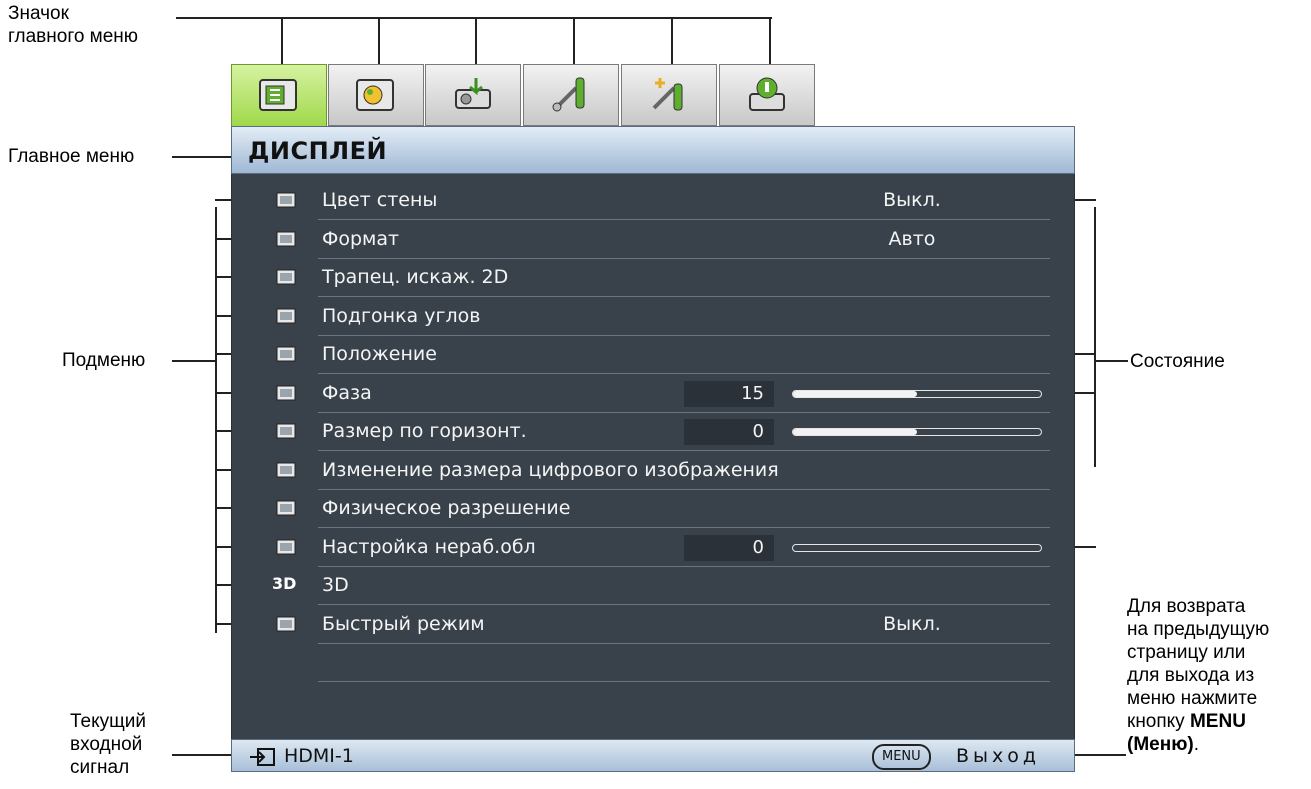  I want to click on submenu-value: Выкл., so click(912, 200).